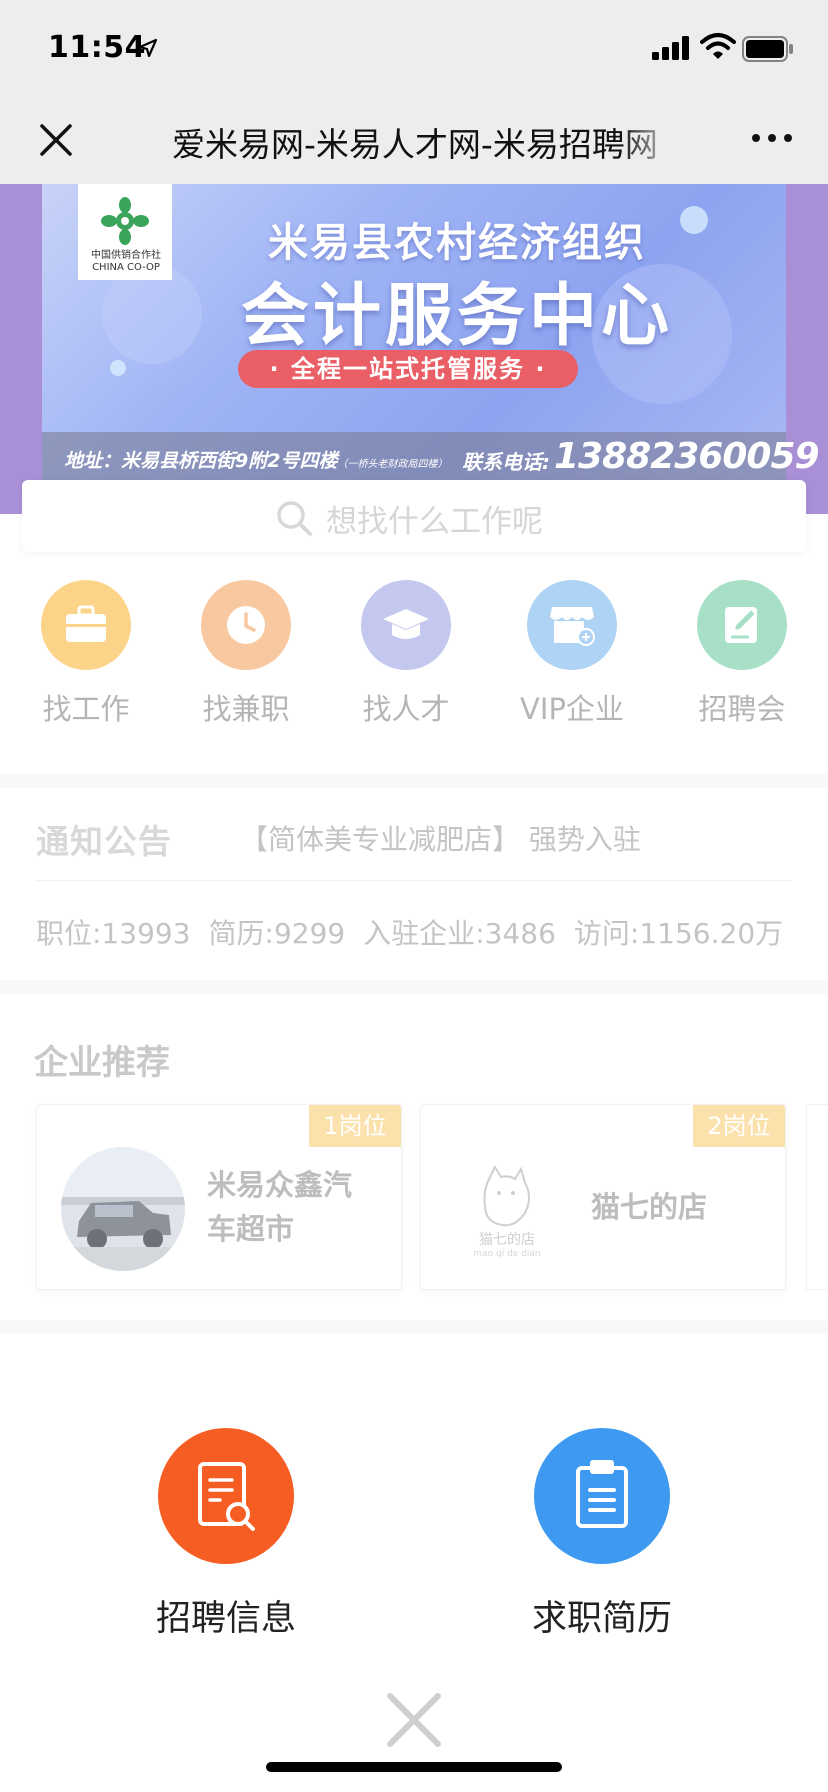 The image size is (828, 1792). I want to click on coop-emblem-icon, so click(125, 221).